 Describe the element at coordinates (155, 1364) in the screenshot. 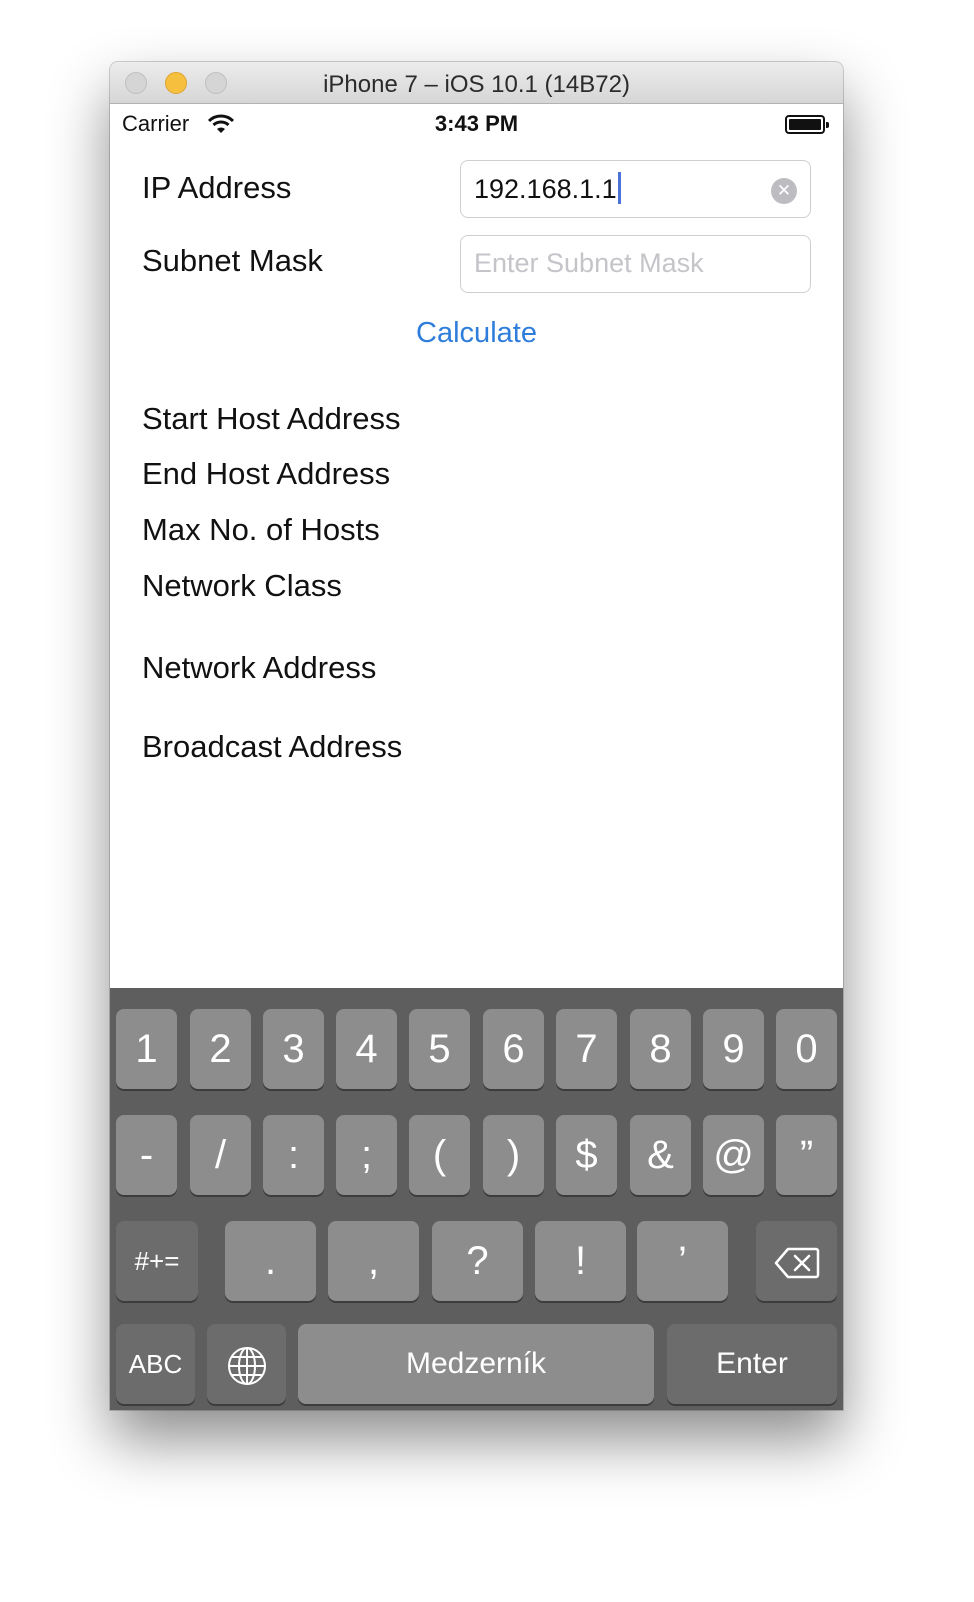

I see `key-abc: ABC` at that location.